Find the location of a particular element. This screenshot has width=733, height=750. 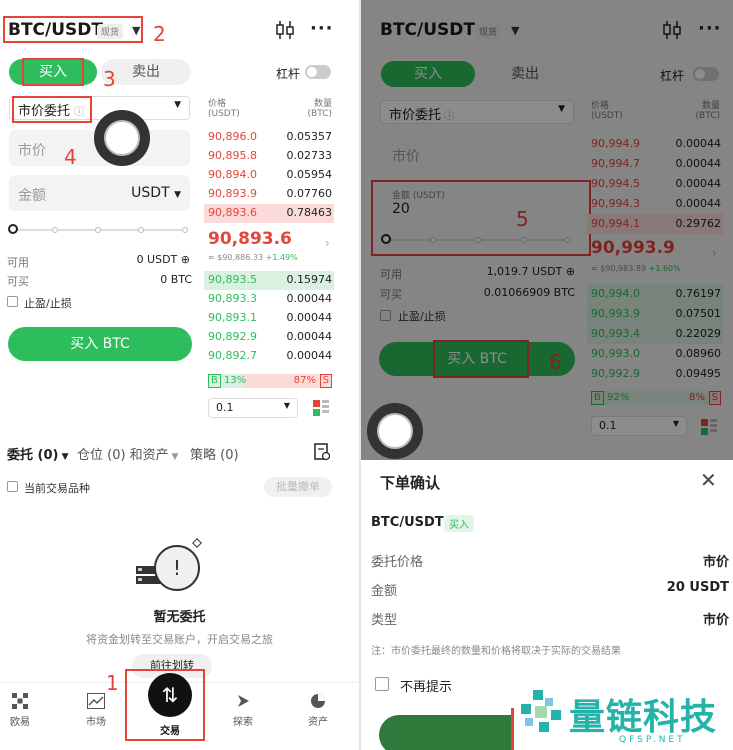

current-pair-label: 当前交易品种 is located at coordinates (57, 488).